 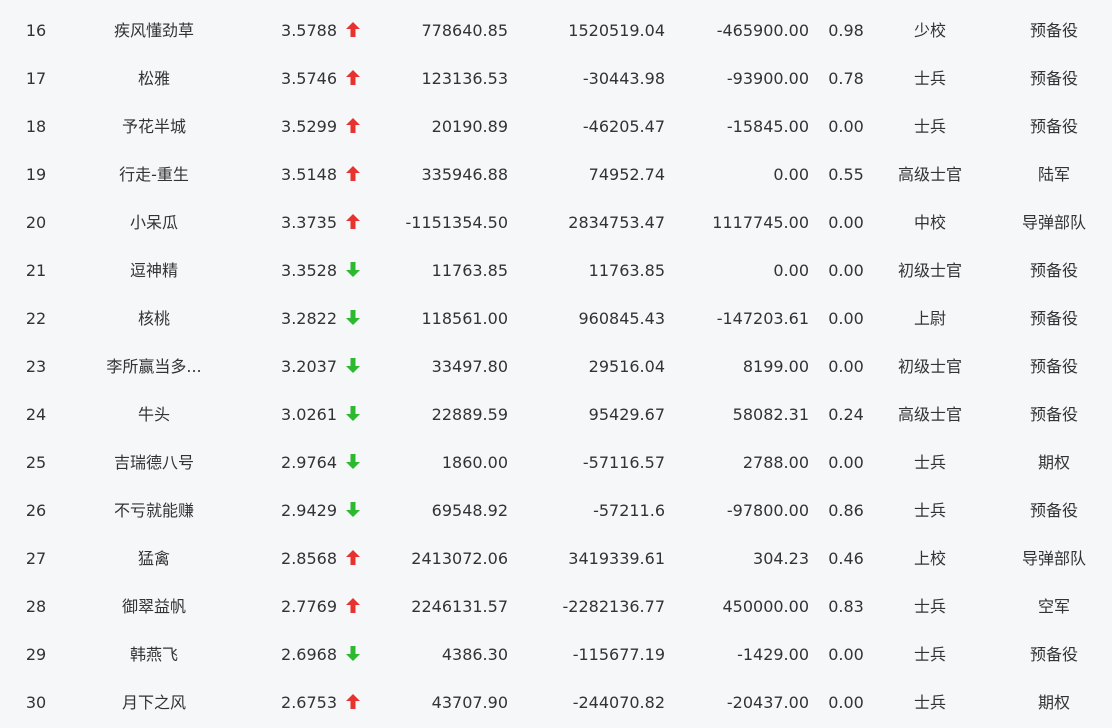 What do you see at coordinates (154, 79) in the screenshot?
I see `player-name: 松雅` at bounding box center [154, 79].